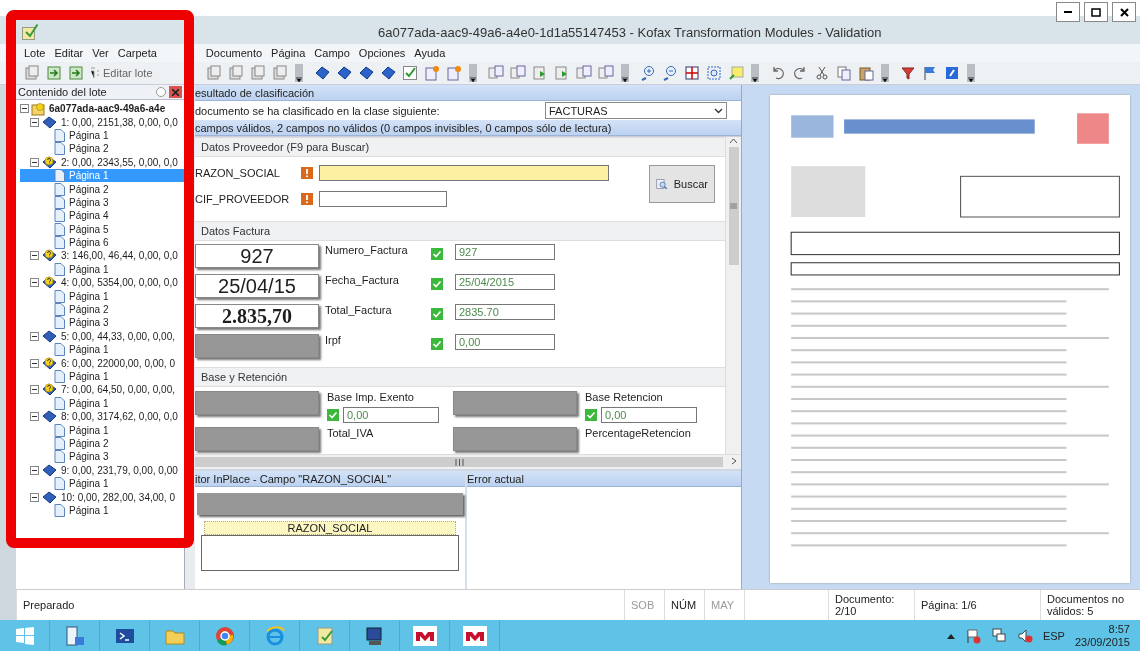 This screenshot has height=651, width=1140. I want to click on input-field: 25/04/2015, so click(505, 282).